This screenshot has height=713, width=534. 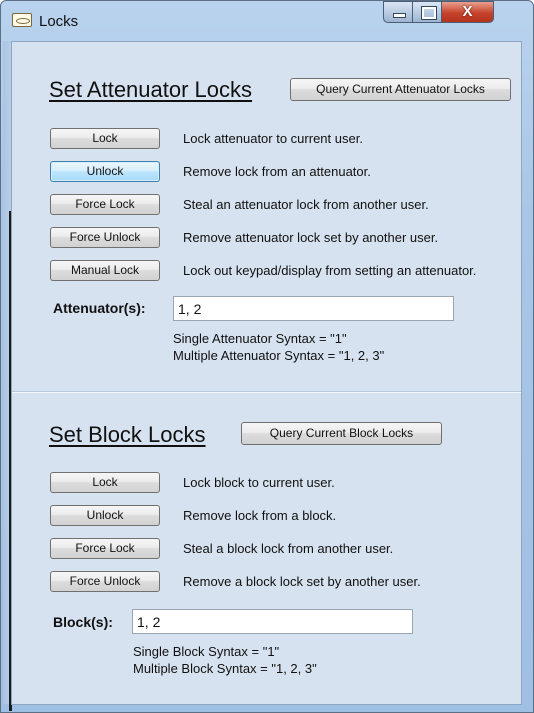 I want to click on block-section-title: Set Block Locks, so click(x=127, y=434).